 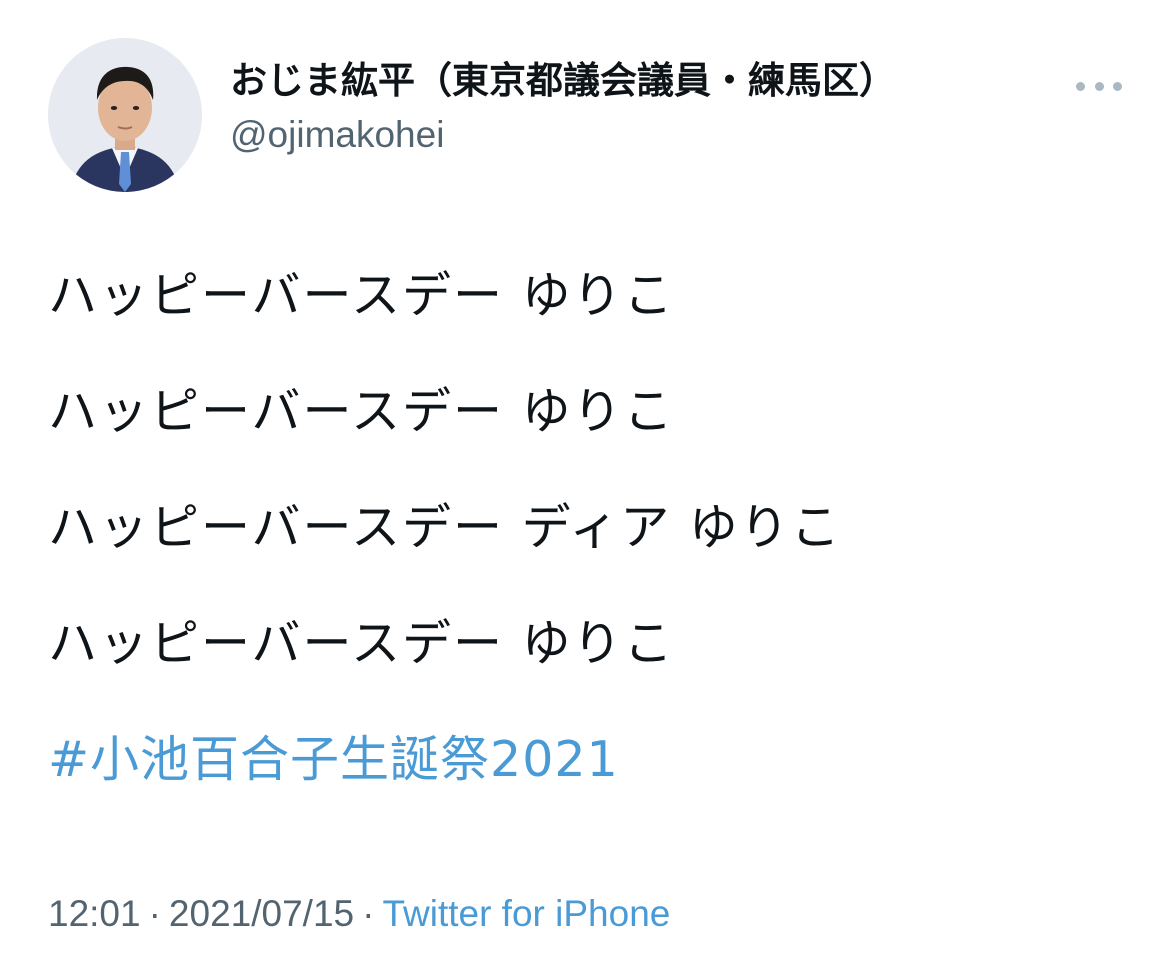 What do you see at coordinates (563, 81) in the screenshot?
I see `author-display-name: おじま紘平（東京都議会議員・練馬区）` at bounding box center [563, 81].